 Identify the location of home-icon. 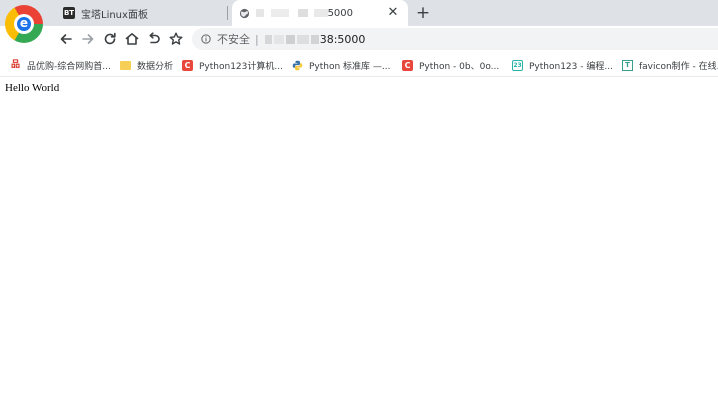
(132, 39).